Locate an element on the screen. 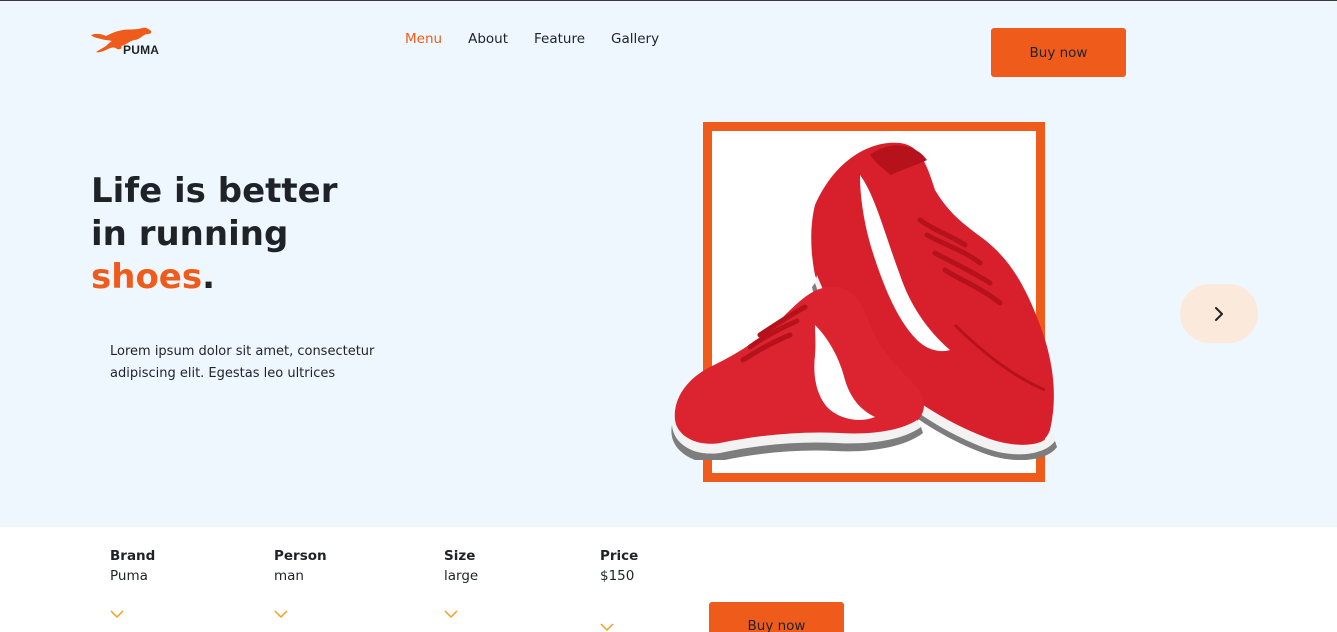 The width and height of the screenshot is (1337, 632). spec-size: Size large is located at coordinates (461, 566).